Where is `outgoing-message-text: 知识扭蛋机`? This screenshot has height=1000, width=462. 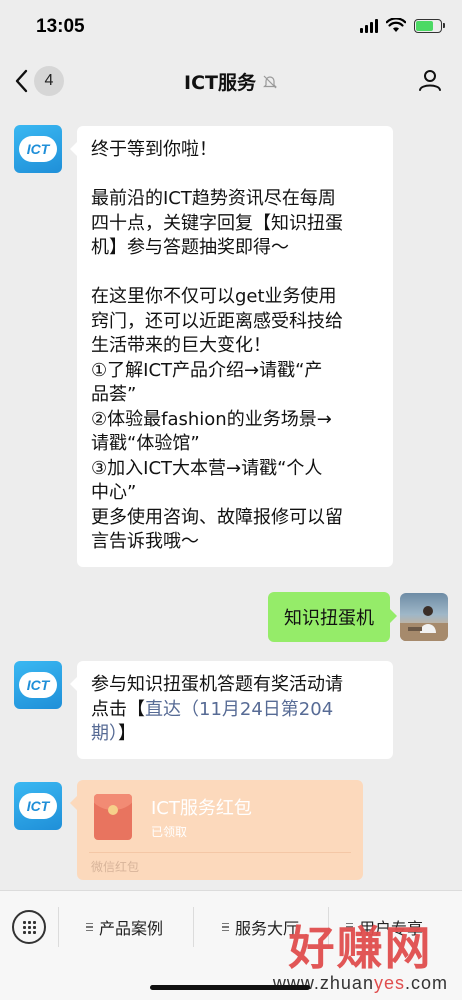 outgoing-message-text: 知识扭蛋机 is located at coordinates (329, 618).